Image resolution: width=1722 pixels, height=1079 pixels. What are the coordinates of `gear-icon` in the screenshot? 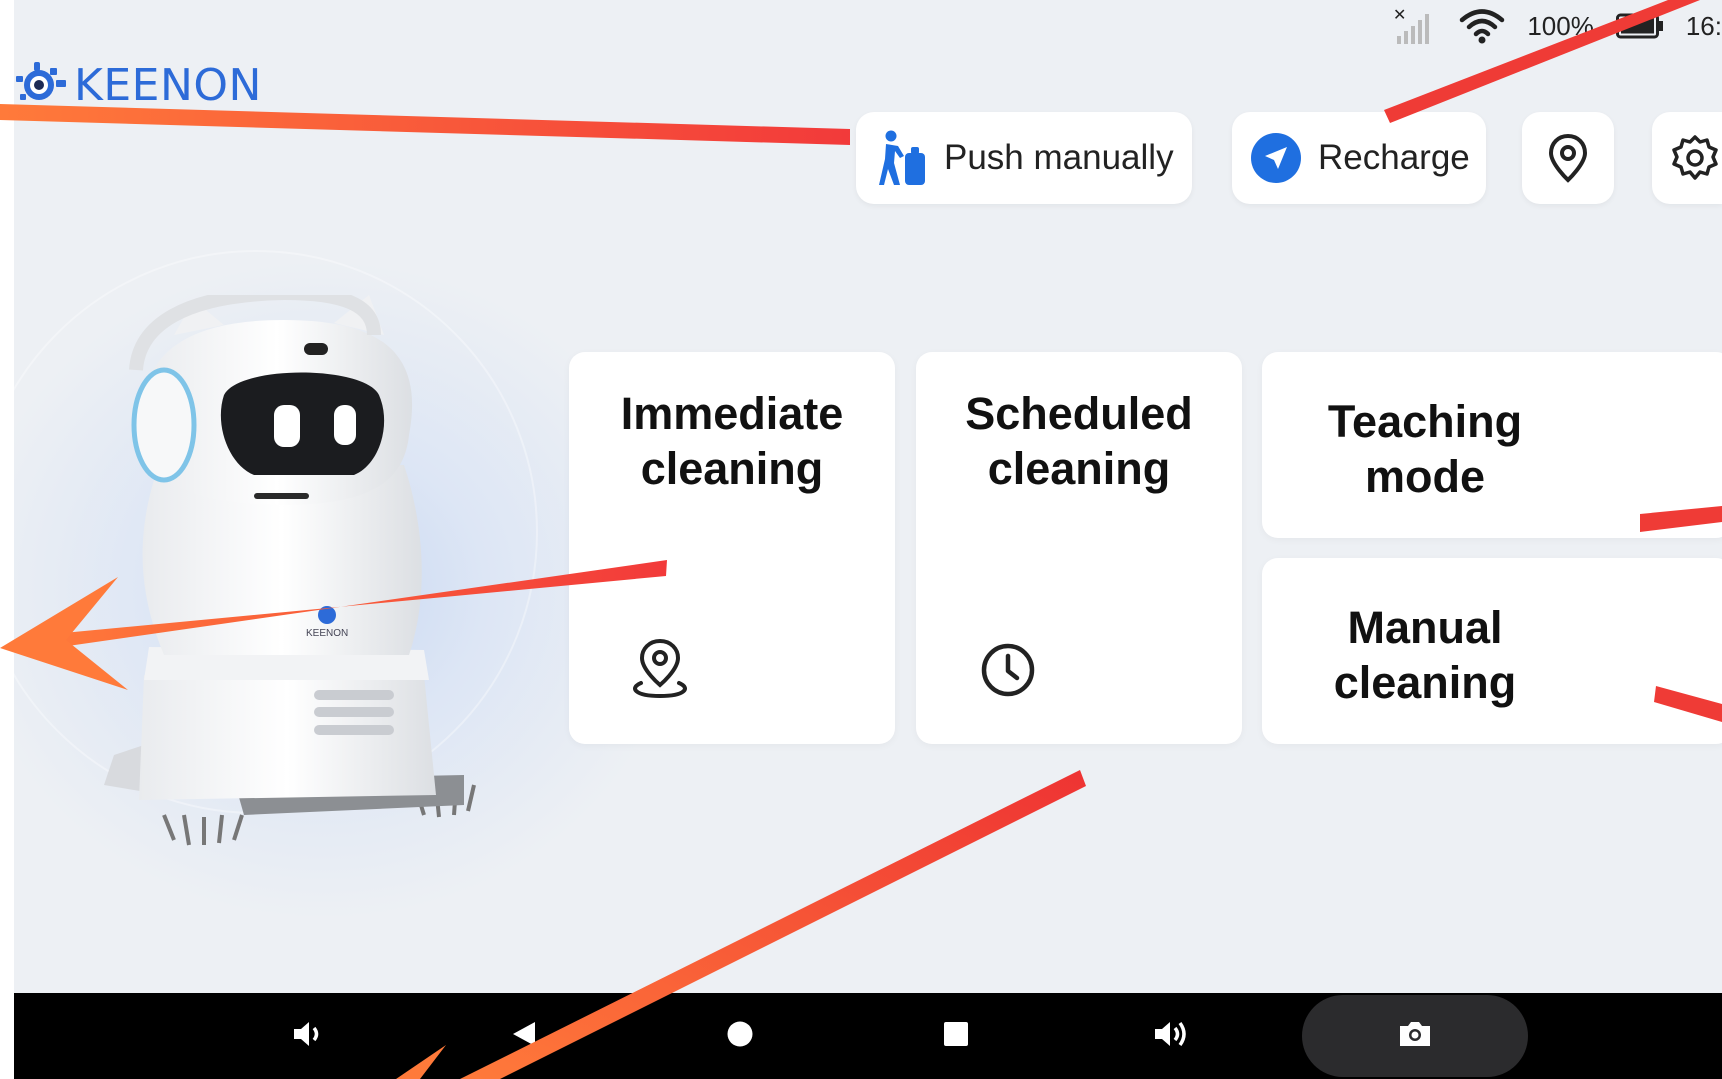 It's located at (1695, 158).